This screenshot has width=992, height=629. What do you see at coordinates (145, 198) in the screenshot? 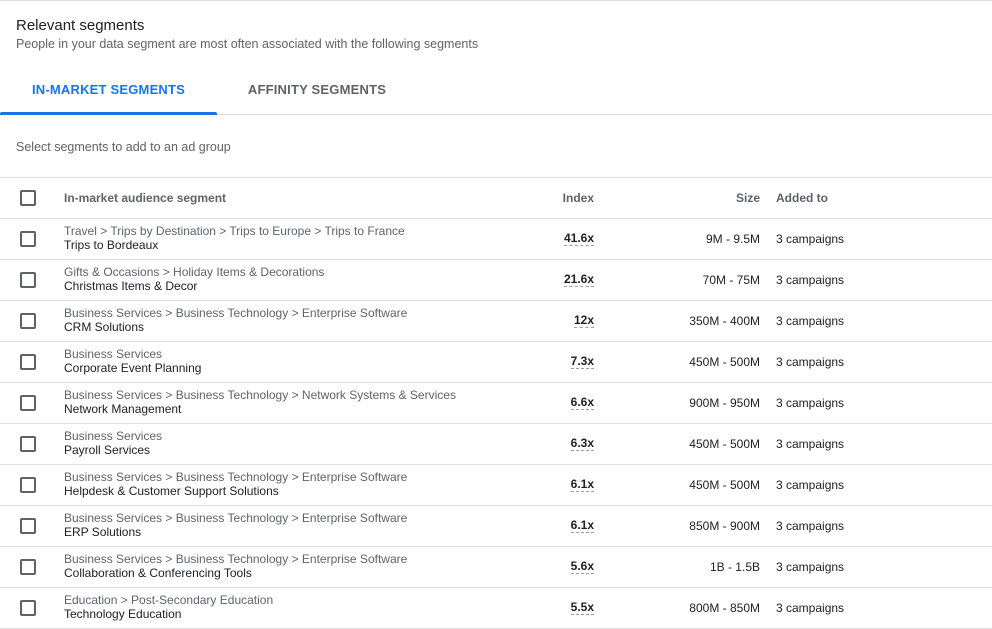
I see `column-header-segment: In-market audience segment` at bounding box center [145, 198].